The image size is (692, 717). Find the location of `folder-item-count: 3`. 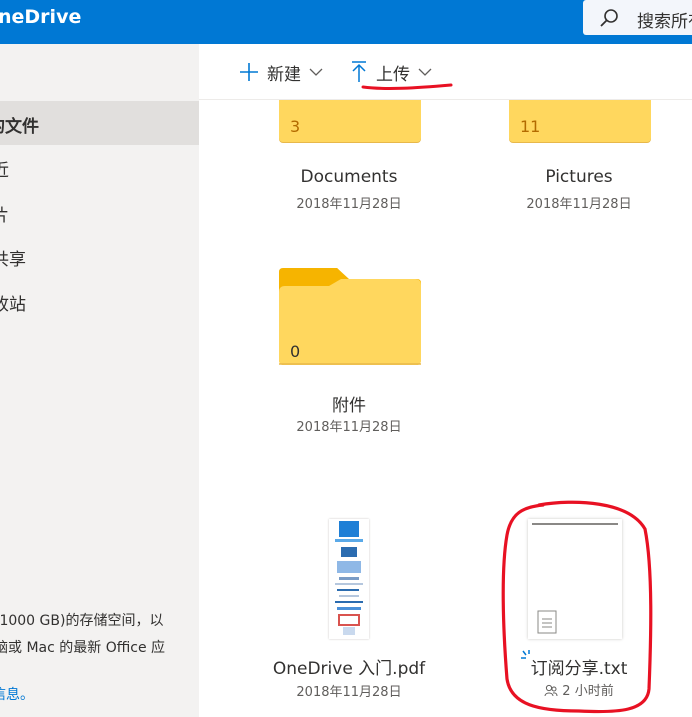

folder-item-count: 3 is located at coordinates (295, 126).